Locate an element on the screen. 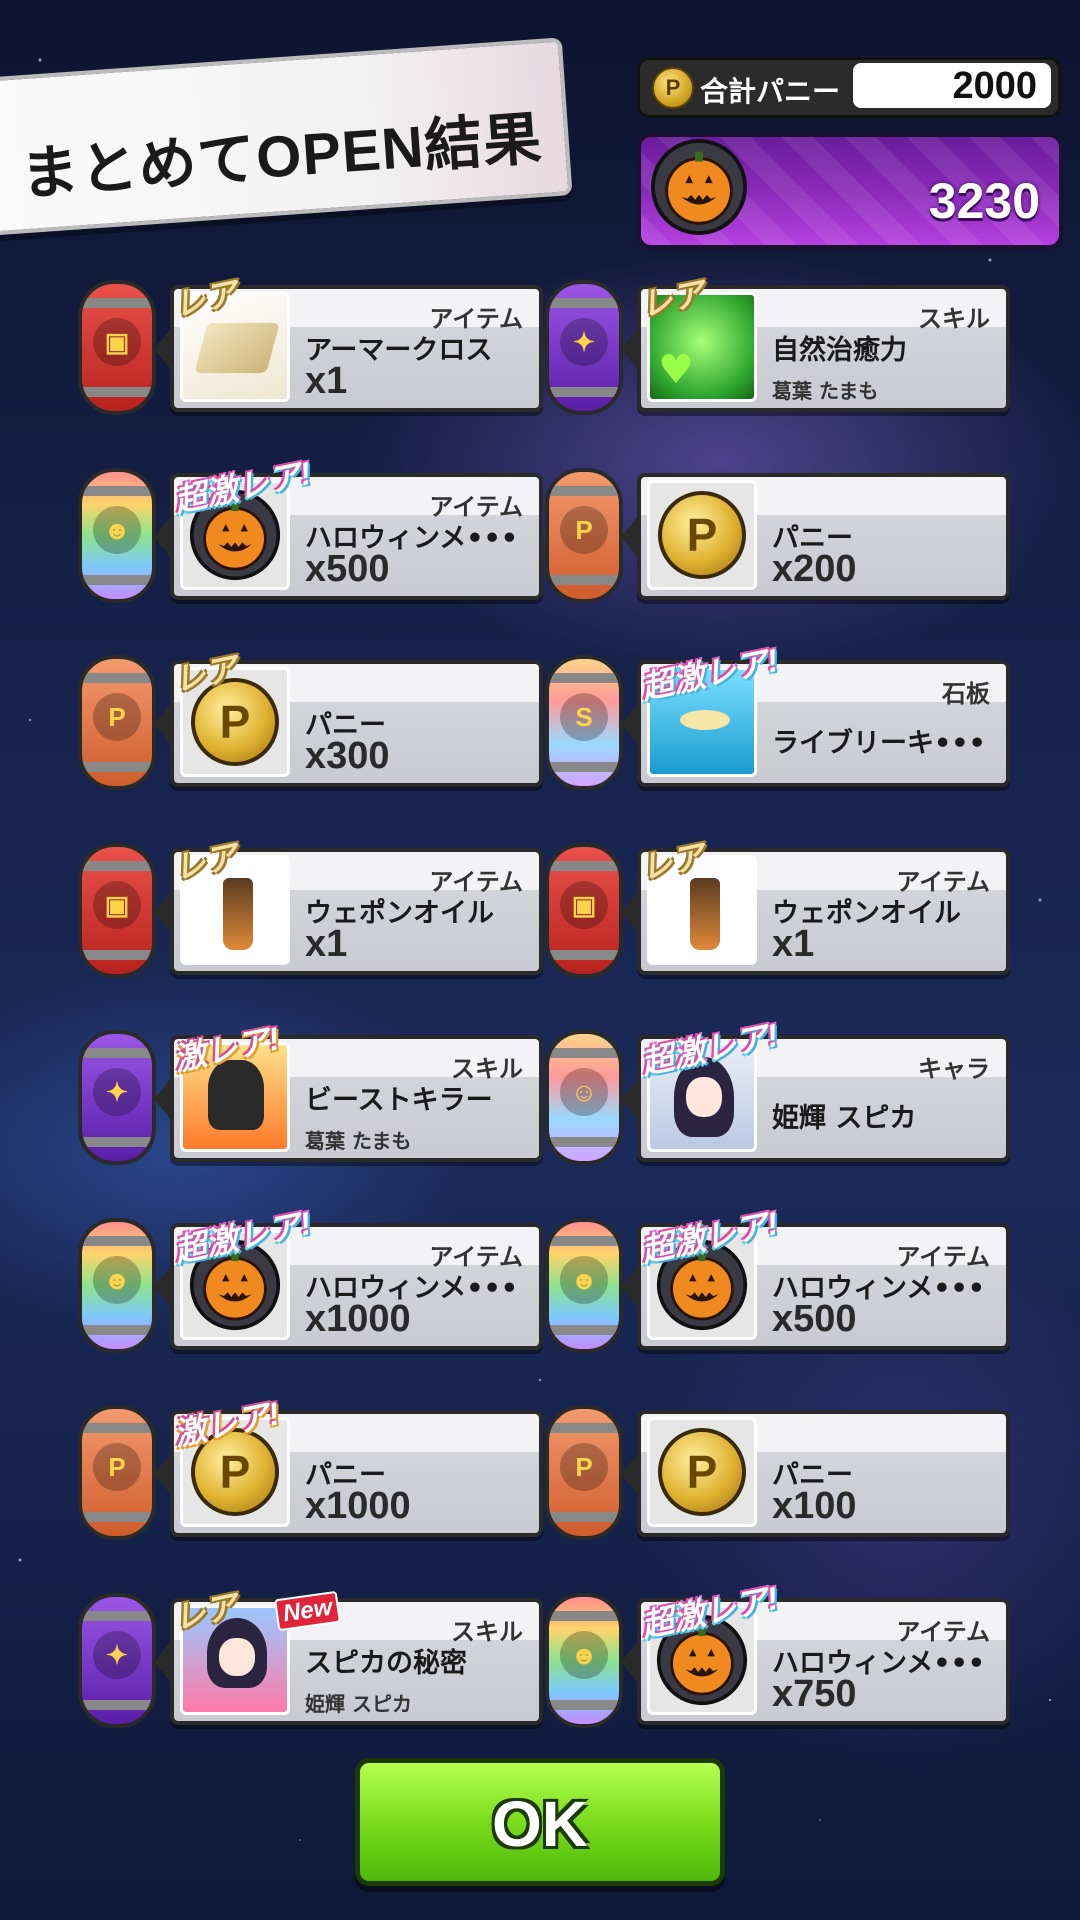 The height and width of the screenshot is (1920, 1080). result-card: ✦ スキル スピカの秘密 姫輝 スピカ レア New is located at coordinates (313, 1660).